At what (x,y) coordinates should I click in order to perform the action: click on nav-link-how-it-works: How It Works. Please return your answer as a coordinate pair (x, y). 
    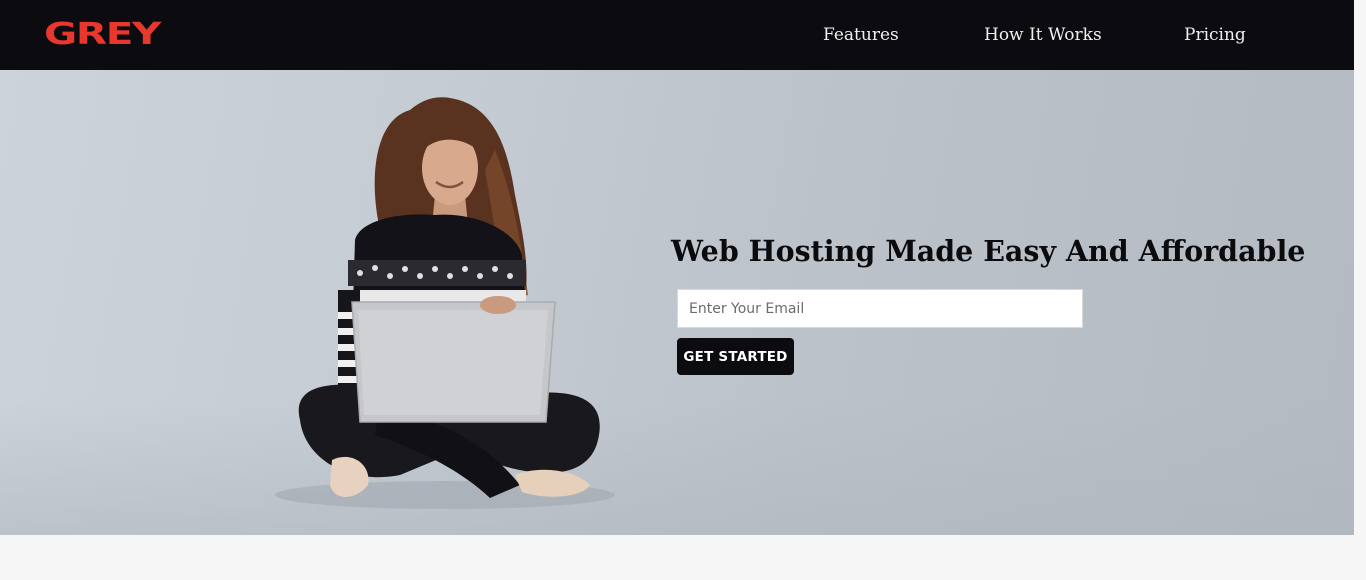
    Looking at the image, I should click on (1043, 35).